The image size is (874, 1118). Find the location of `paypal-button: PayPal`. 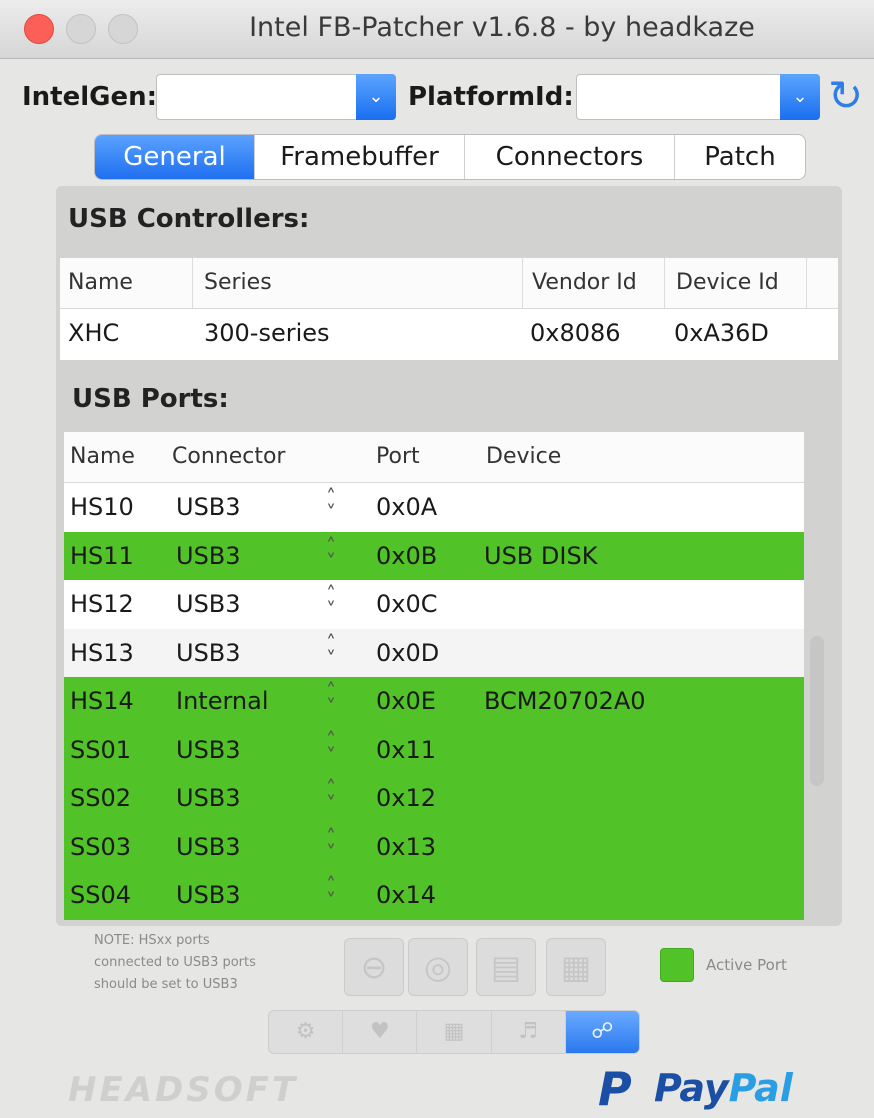

paypal-button: PayPal is located at coordinates (723, 1088).